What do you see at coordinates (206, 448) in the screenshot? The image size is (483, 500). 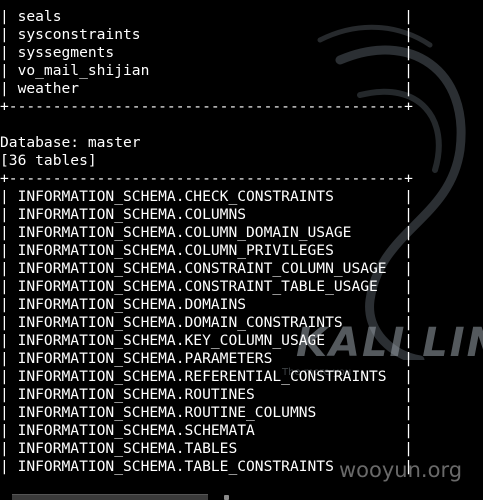 I see `terminal-line: | INFORMATION_SCHEMA.TABLES |` at bounding box center [206, 448].